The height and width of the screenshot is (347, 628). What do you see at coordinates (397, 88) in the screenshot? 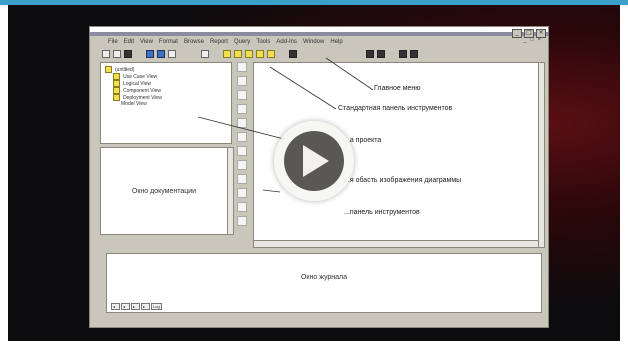
I see `annotation-main-menu: Главное меню` at bounding box center [397, 88].